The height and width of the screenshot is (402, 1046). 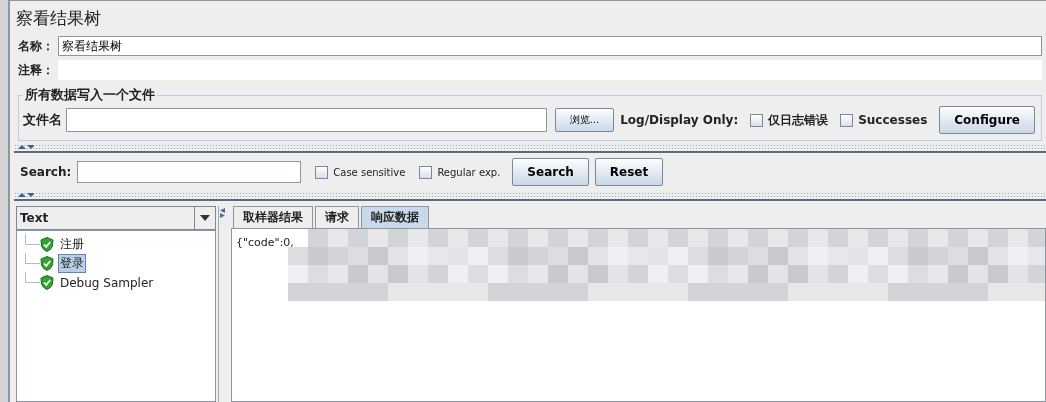 What do you see at coordinates (46, 172) in the screenshot?
I see `search-label: Search:` at bounding box center [46, 172].